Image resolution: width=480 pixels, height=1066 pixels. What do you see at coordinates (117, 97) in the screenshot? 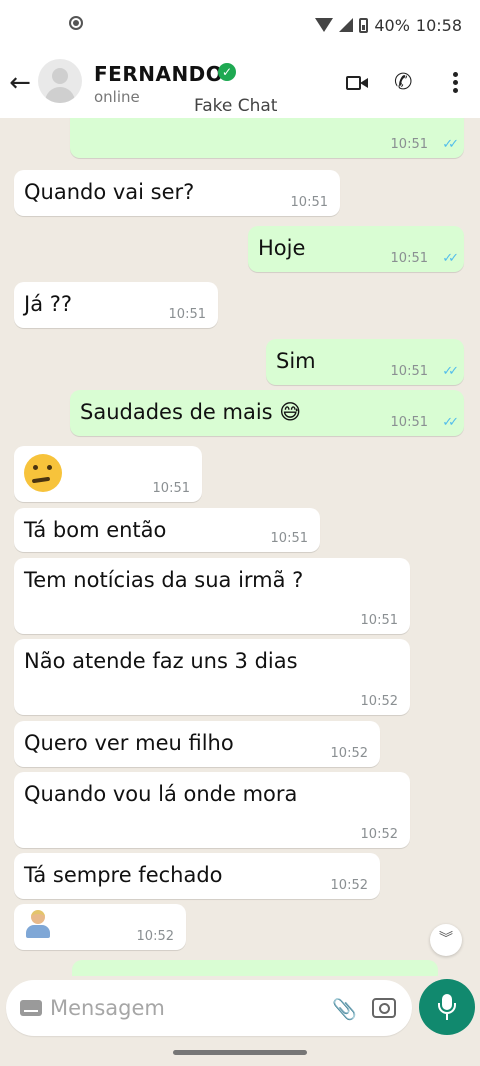
I see `contact-status: online` at bounding box center [117, 97].